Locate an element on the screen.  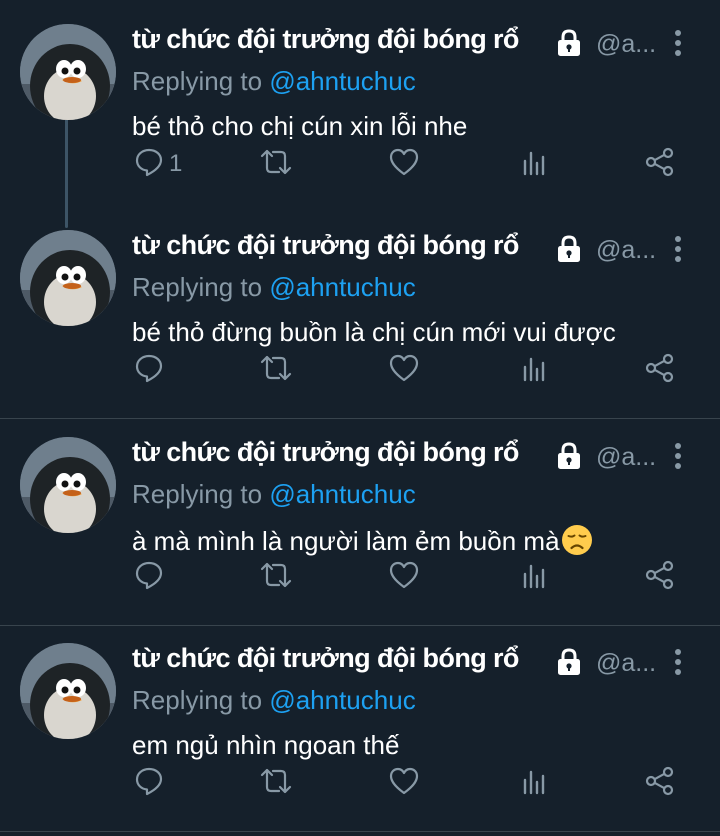
tweet-text-content: bé thỏ cho chị cún xin lỗi nhe is located at coordinates (300, 126).